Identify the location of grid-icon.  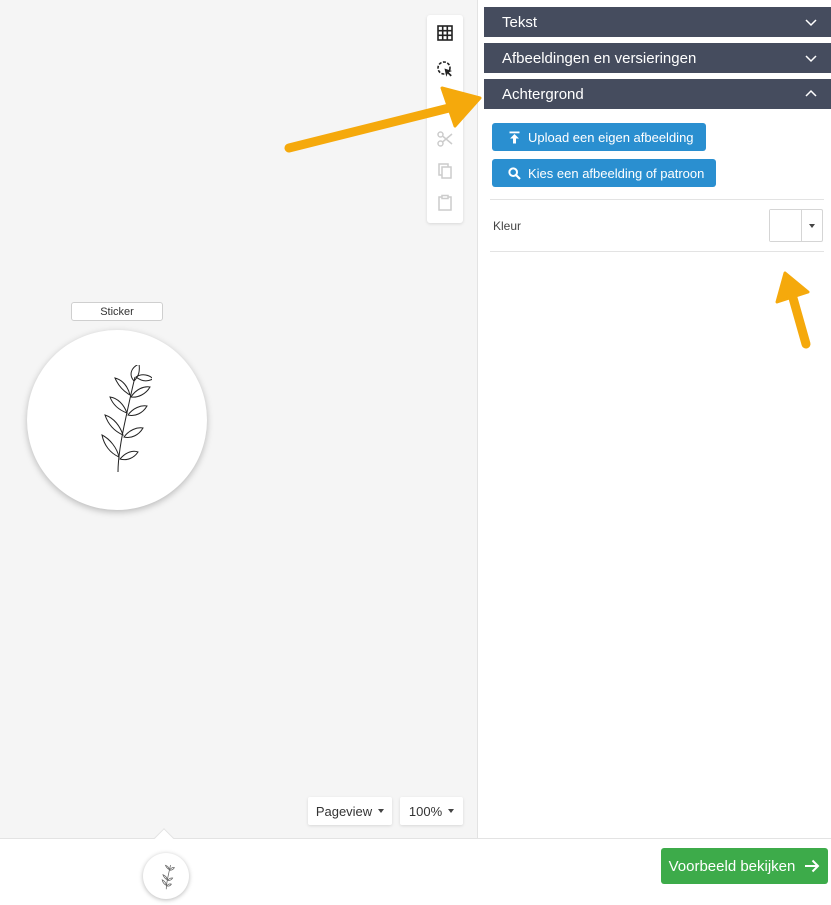
(445, 33).